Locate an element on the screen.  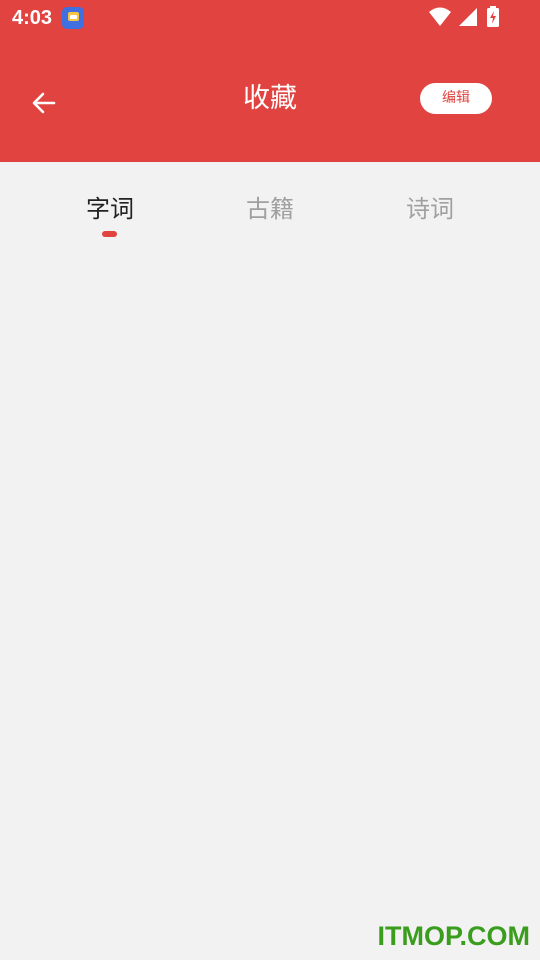
tab-active-indicator is located at coordinates (109, 234).